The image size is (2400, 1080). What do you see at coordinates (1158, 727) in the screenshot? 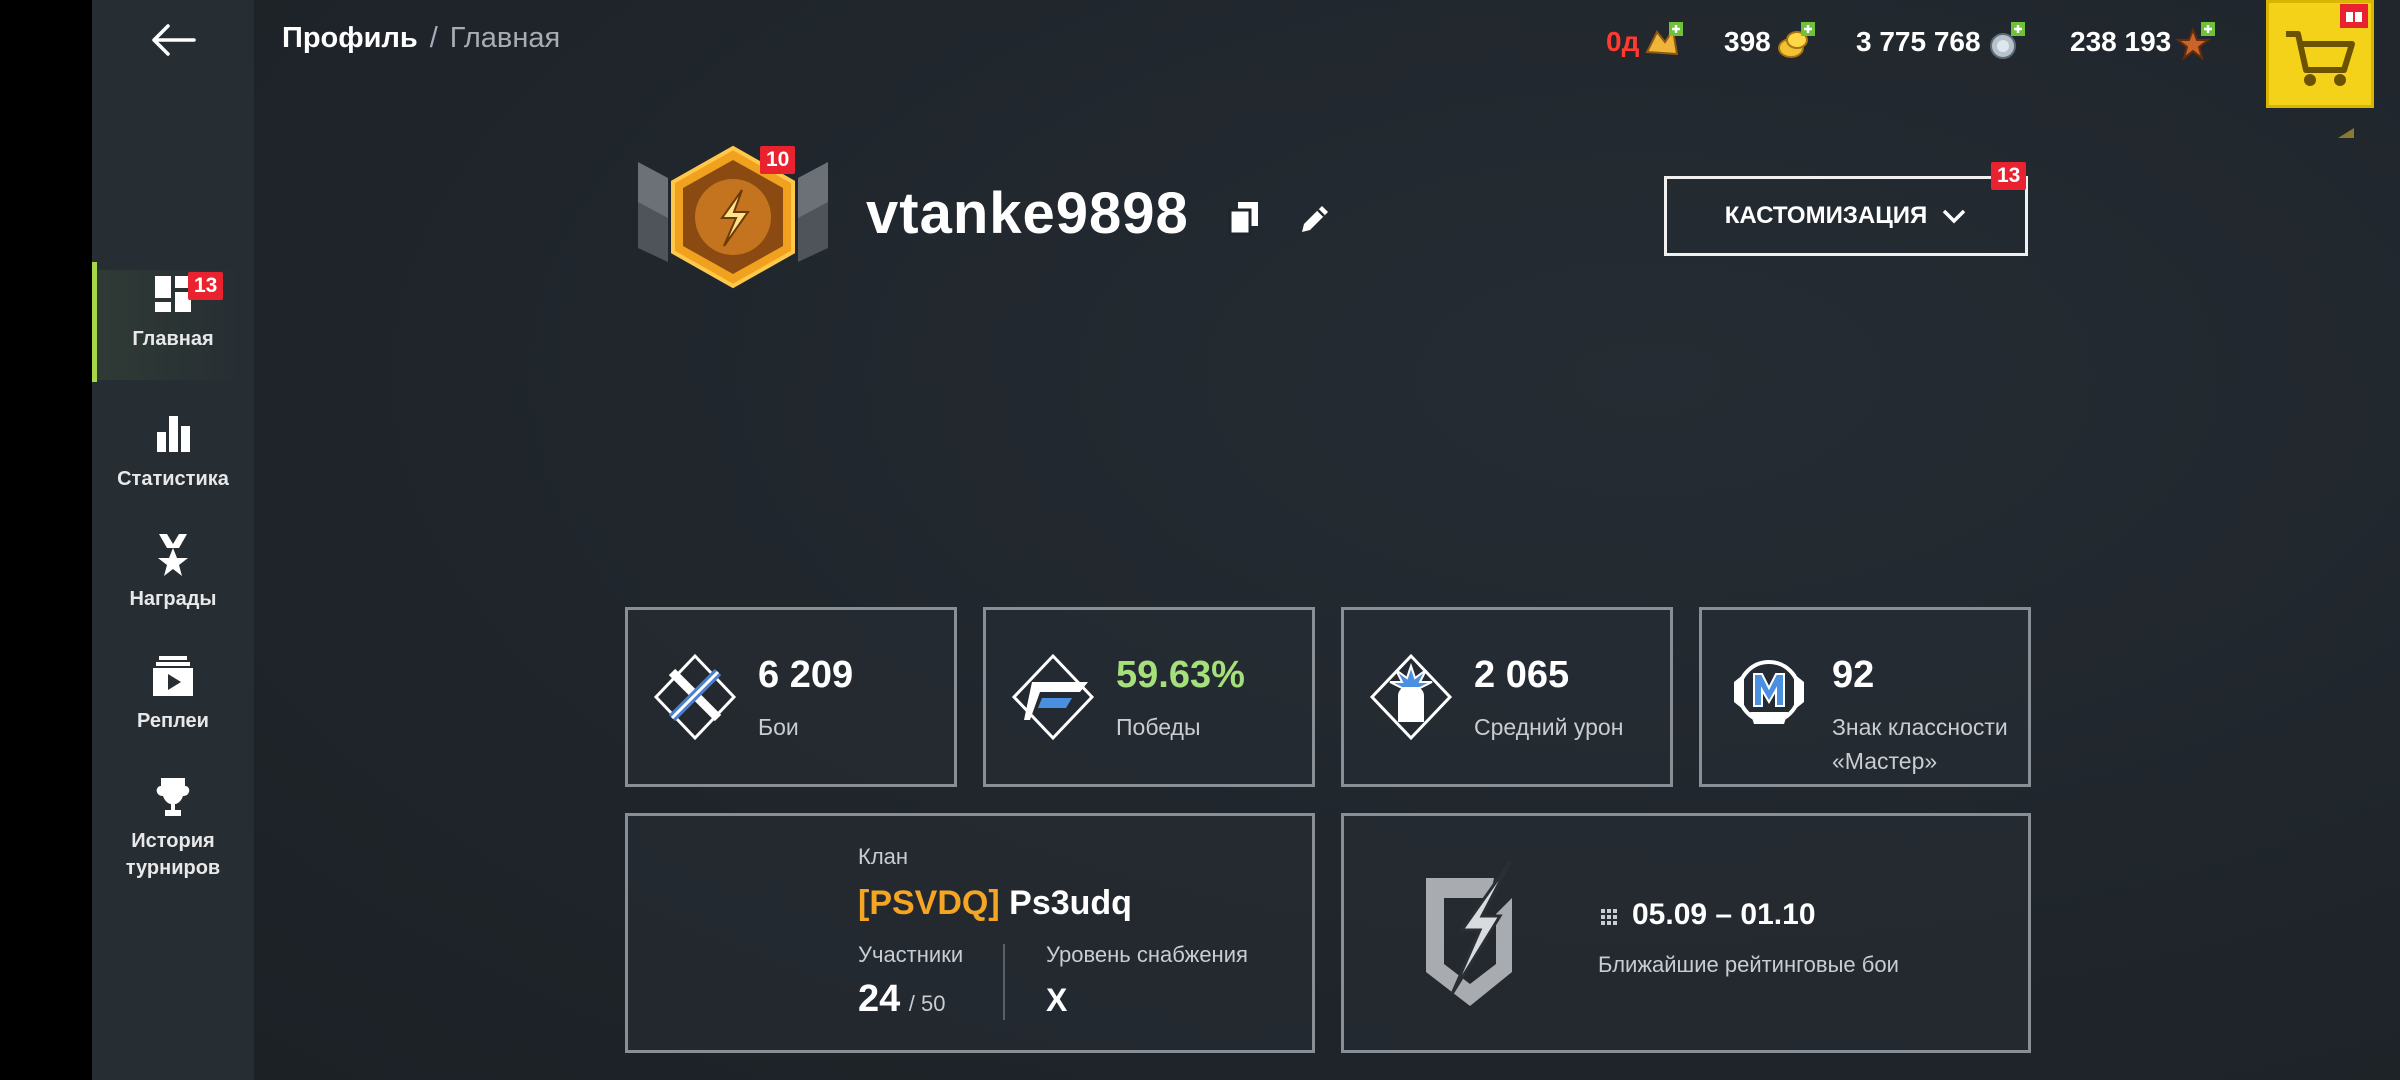
I see `stat-label: Победы` at bounding box center [1158, 727].